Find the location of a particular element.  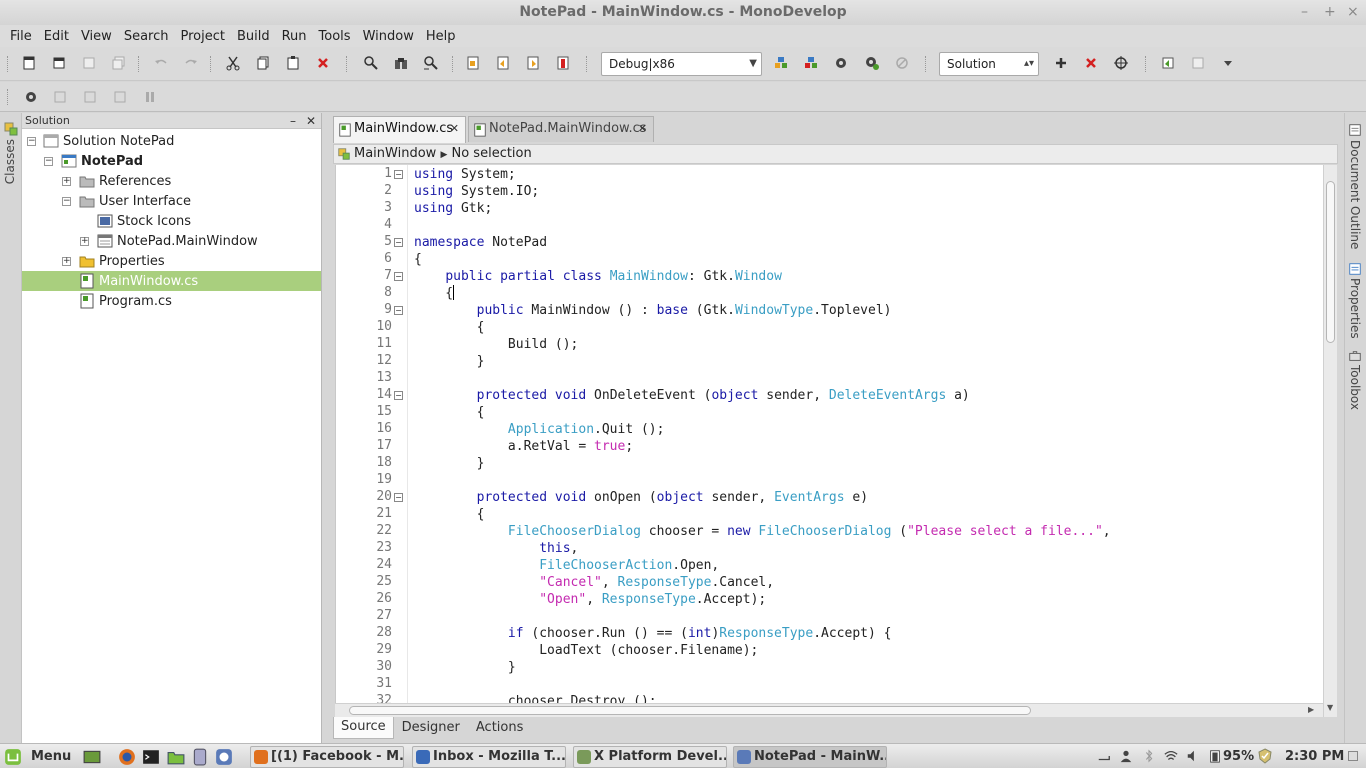

tree-item-solution: − Solution NotePad is located at coordinates (171, 141).